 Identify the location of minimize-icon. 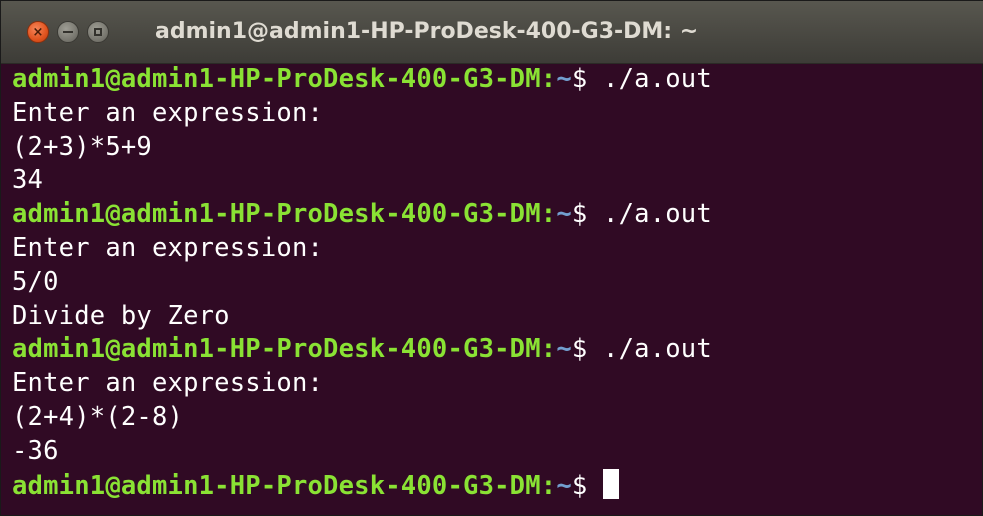
(68, 32).